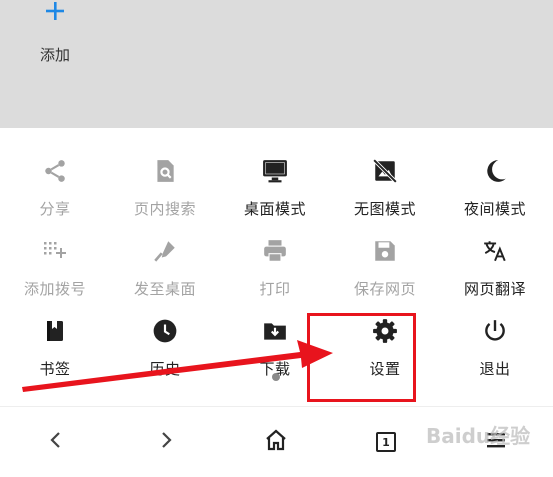 This screenshot has height=477, width=553. I want to click on annotation-arrow, so click(177, 366).